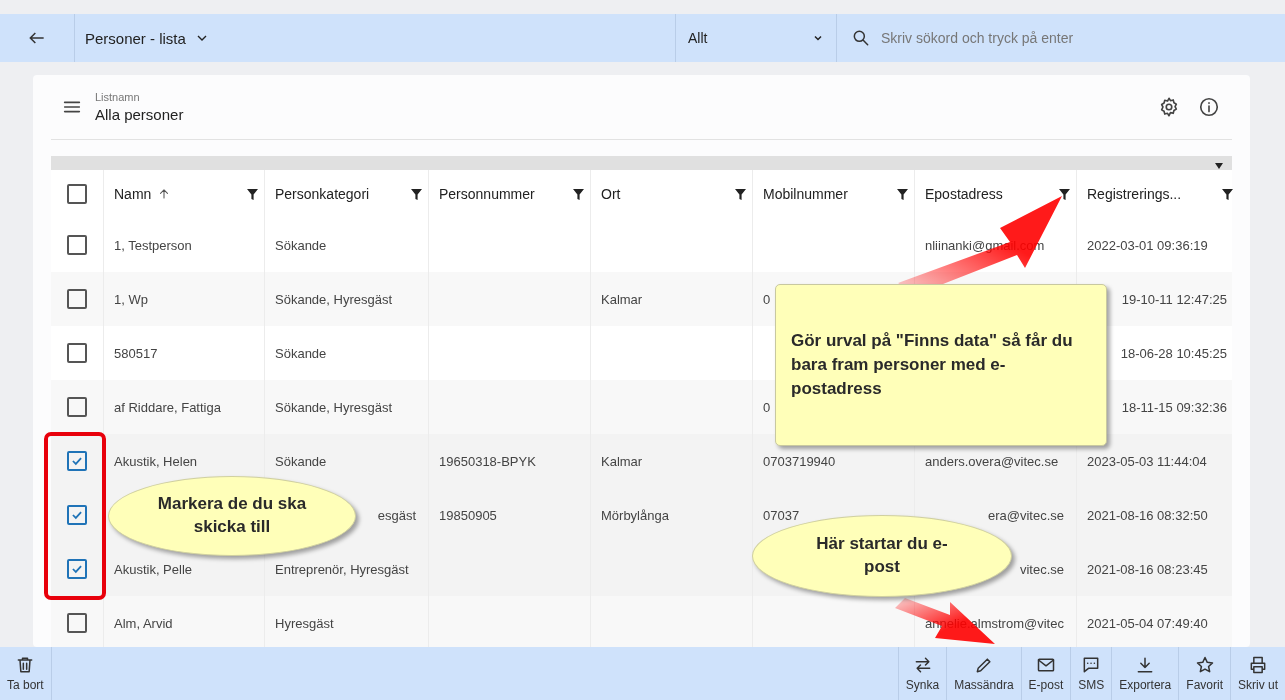  What do you see at coordinates (1147, 515) in the screenshot?
I see `table-cell: 2021-08-16 08:32:50` at bounding box center [1147, 515].